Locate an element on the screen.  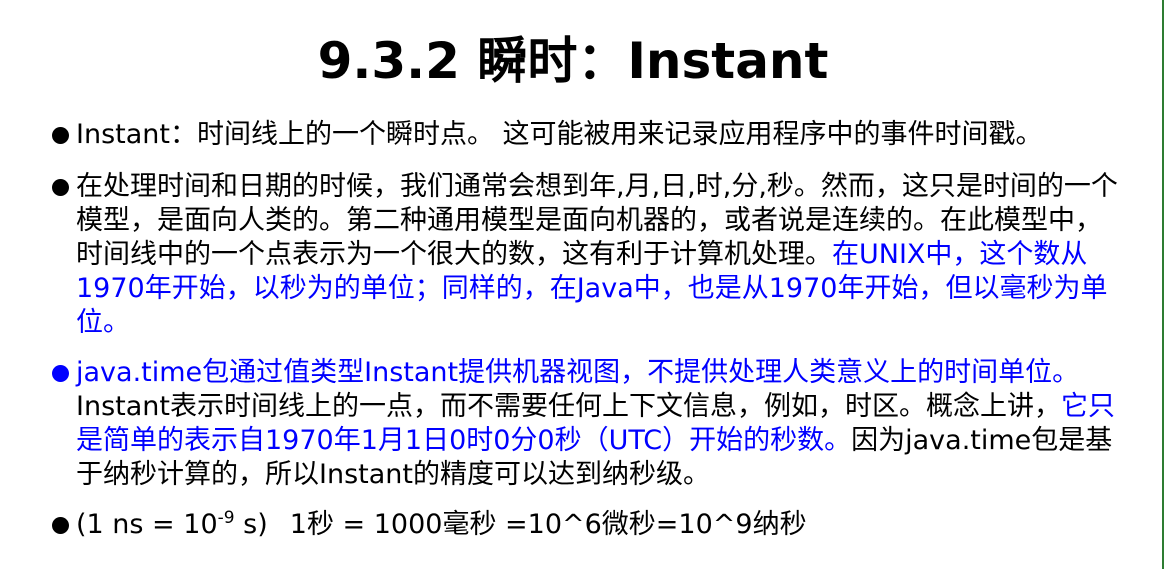
slide-title: 9.3.2 瞬时：Instant is located at coordinates (573, 61).